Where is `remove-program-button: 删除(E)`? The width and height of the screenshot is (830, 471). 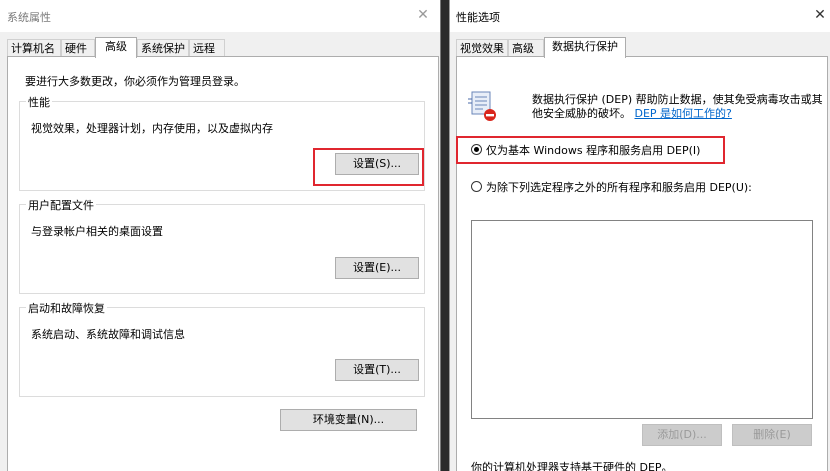
remove-program-button: 删除(E) is located at coordinates (772, 435).